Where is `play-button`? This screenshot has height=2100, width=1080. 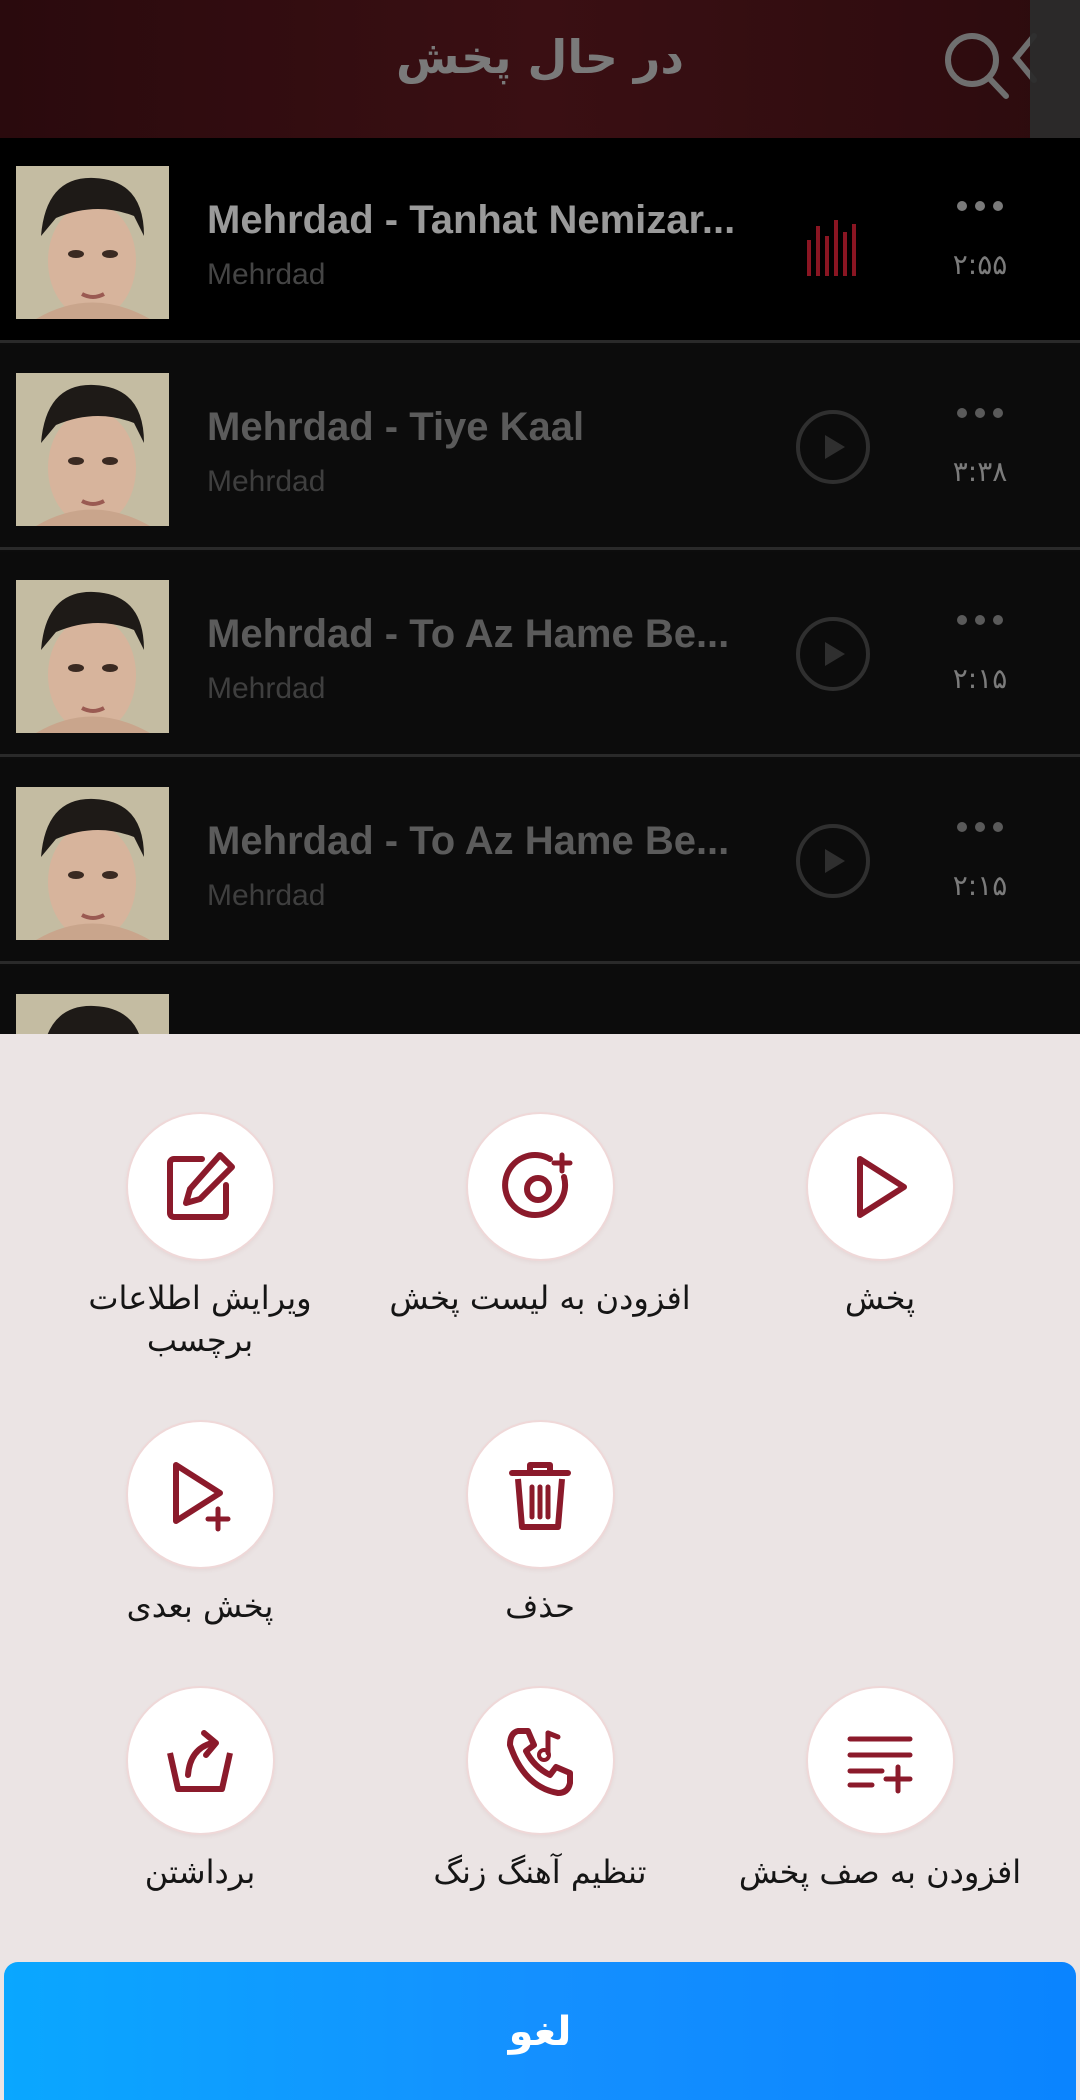
play-button is located at coordinates (880, 1186).